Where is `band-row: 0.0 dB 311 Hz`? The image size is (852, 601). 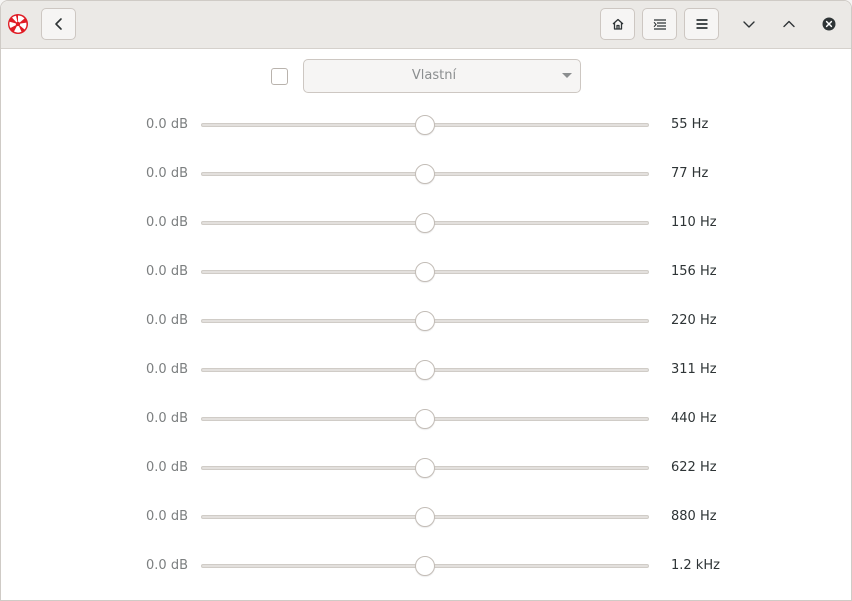
band-row: 0.0 dB 311 Hz is located at coordinates (426, 370).